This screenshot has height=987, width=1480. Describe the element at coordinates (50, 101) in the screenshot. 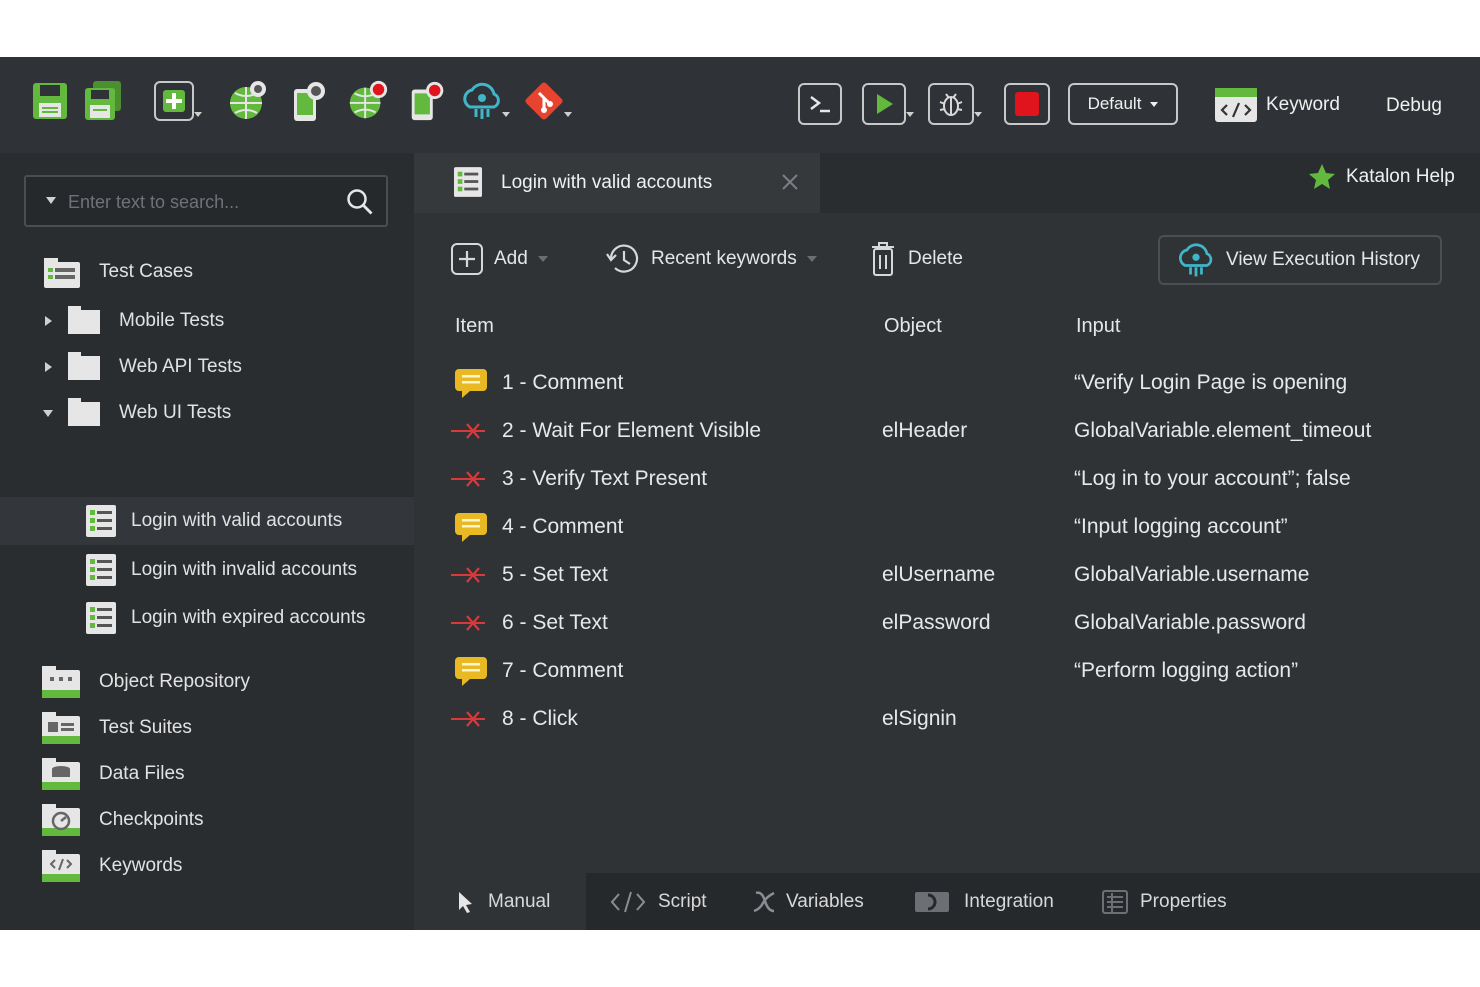

I see `save-icon` at that location.